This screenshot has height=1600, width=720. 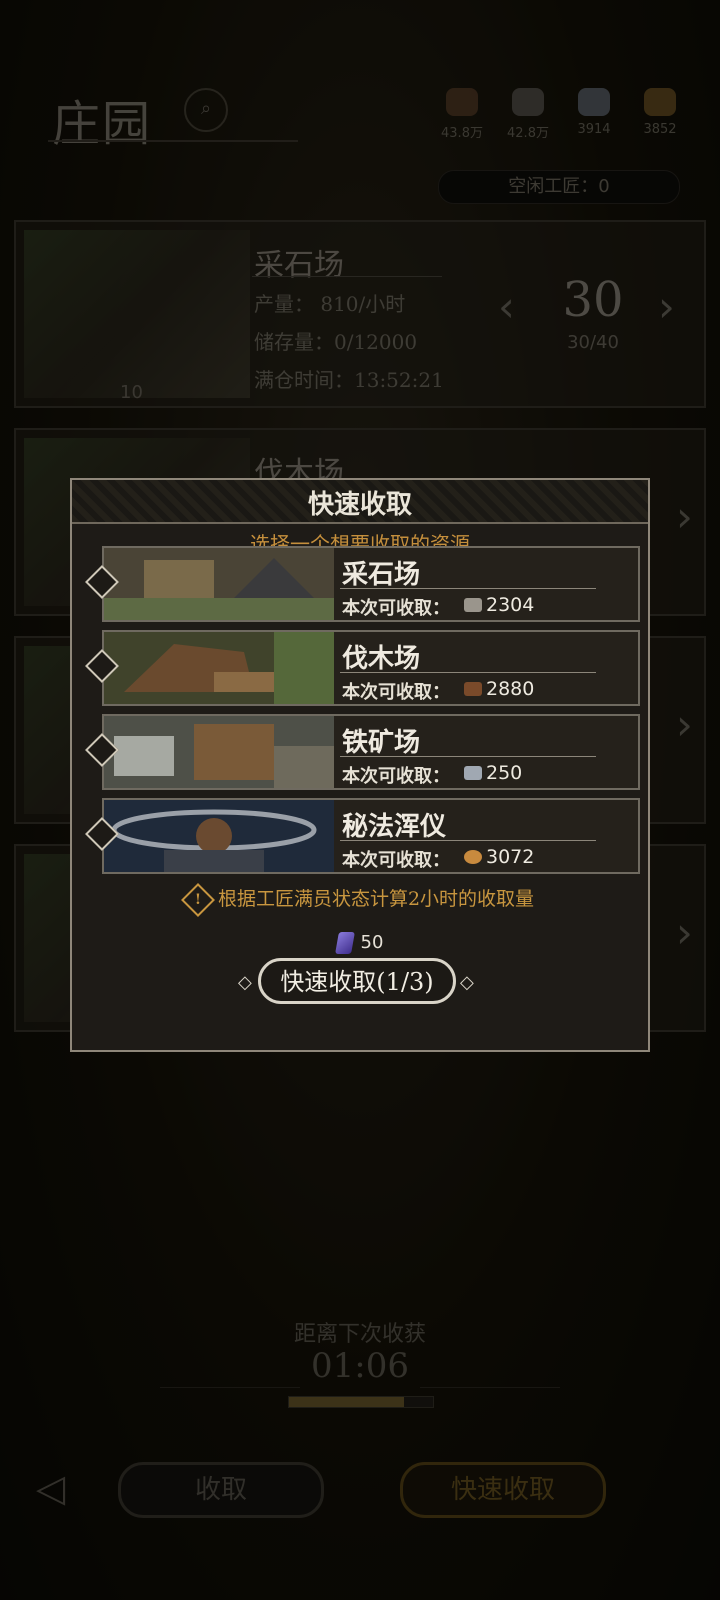 I want to click on option-iron: 铁矿场 本次可收取： 250, so click(x=362, y=752).